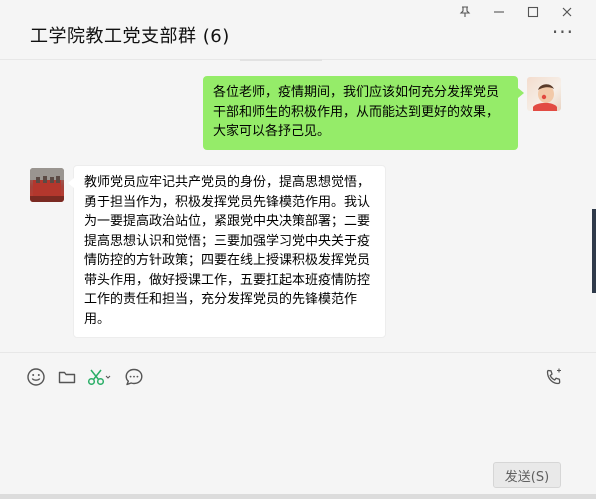 Image resolution: width=596 pixels, height=499 pixels. What do you see at coordinates (100, 377) in the screenshot?
I see `scissors-icon` at bounding box center [100, 377].